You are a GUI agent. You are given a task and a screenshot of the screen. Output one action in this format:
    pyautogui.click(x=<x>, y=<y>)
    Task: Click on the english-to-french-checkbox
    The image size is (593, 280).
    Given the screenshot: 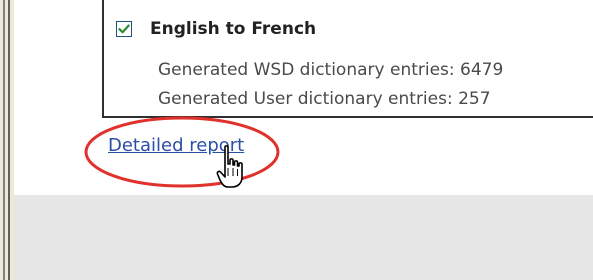 What is the action you would take?
    pyautogui.click(x=124, y=29)
    